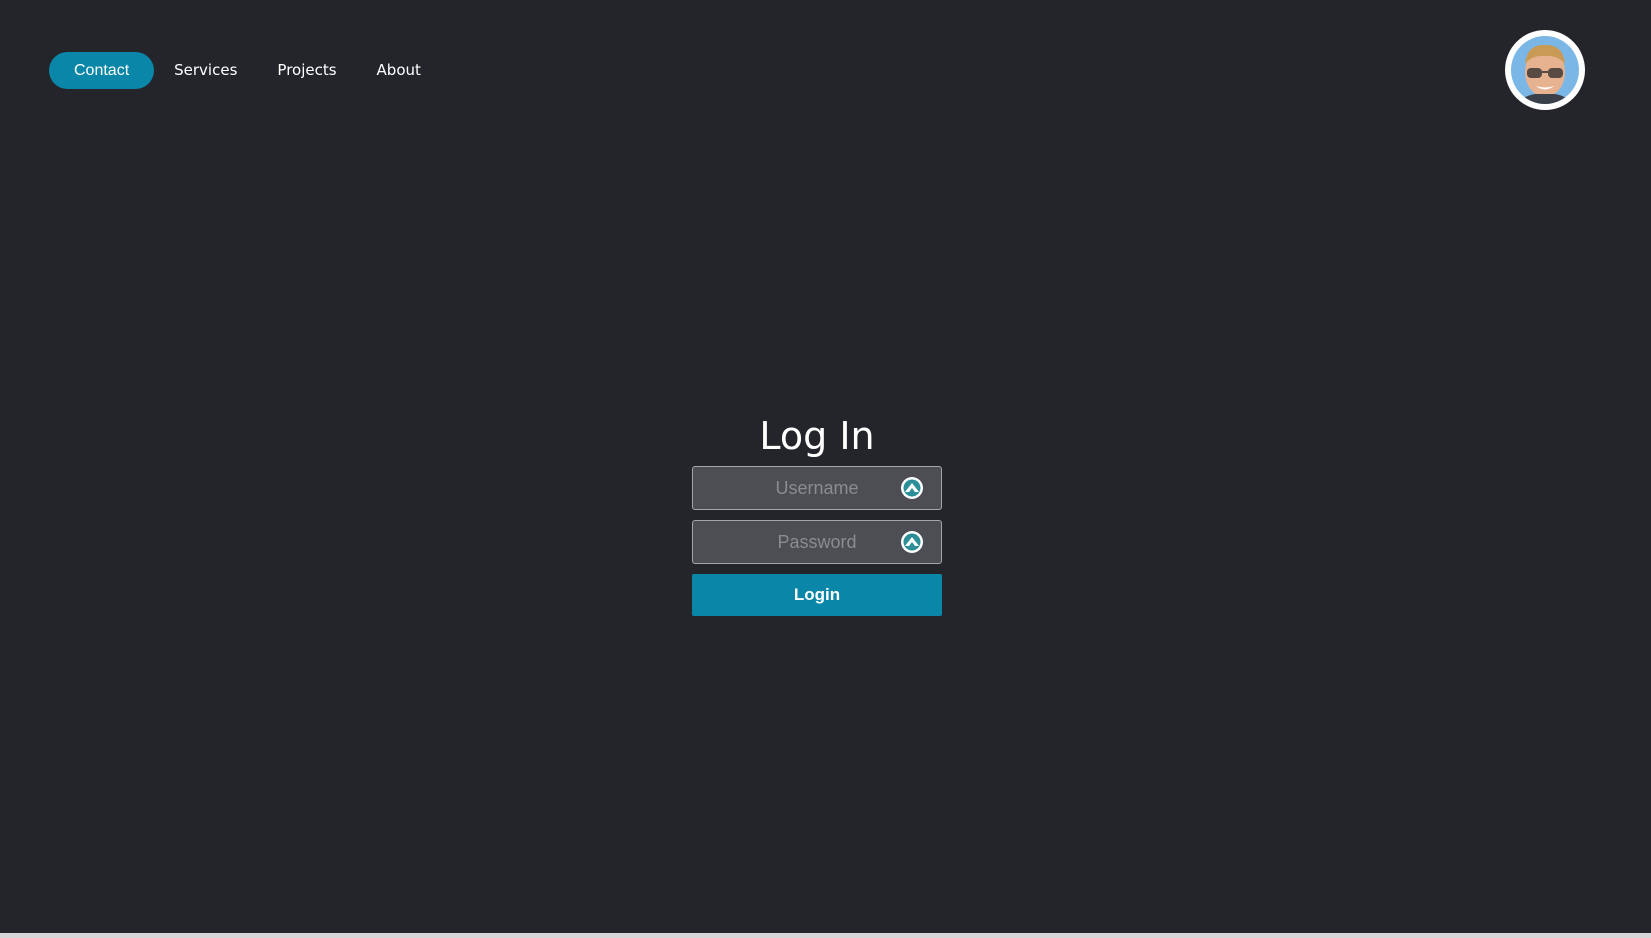 Image resolution: width=1651 pixels, height=938 pixels. I want to click on login-title: Log In, so click(817, 436).